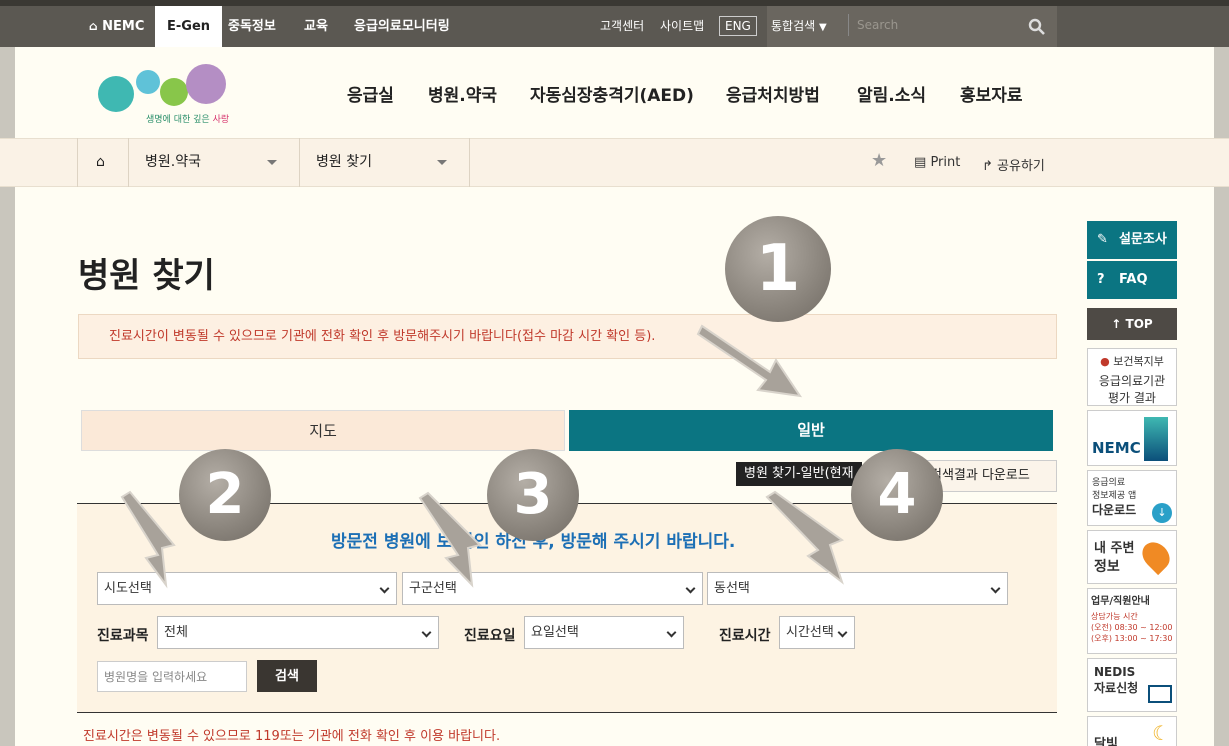 This screenshot has width=1229, height=746. I want to click on annotation-3: 3, so click(533, 495).